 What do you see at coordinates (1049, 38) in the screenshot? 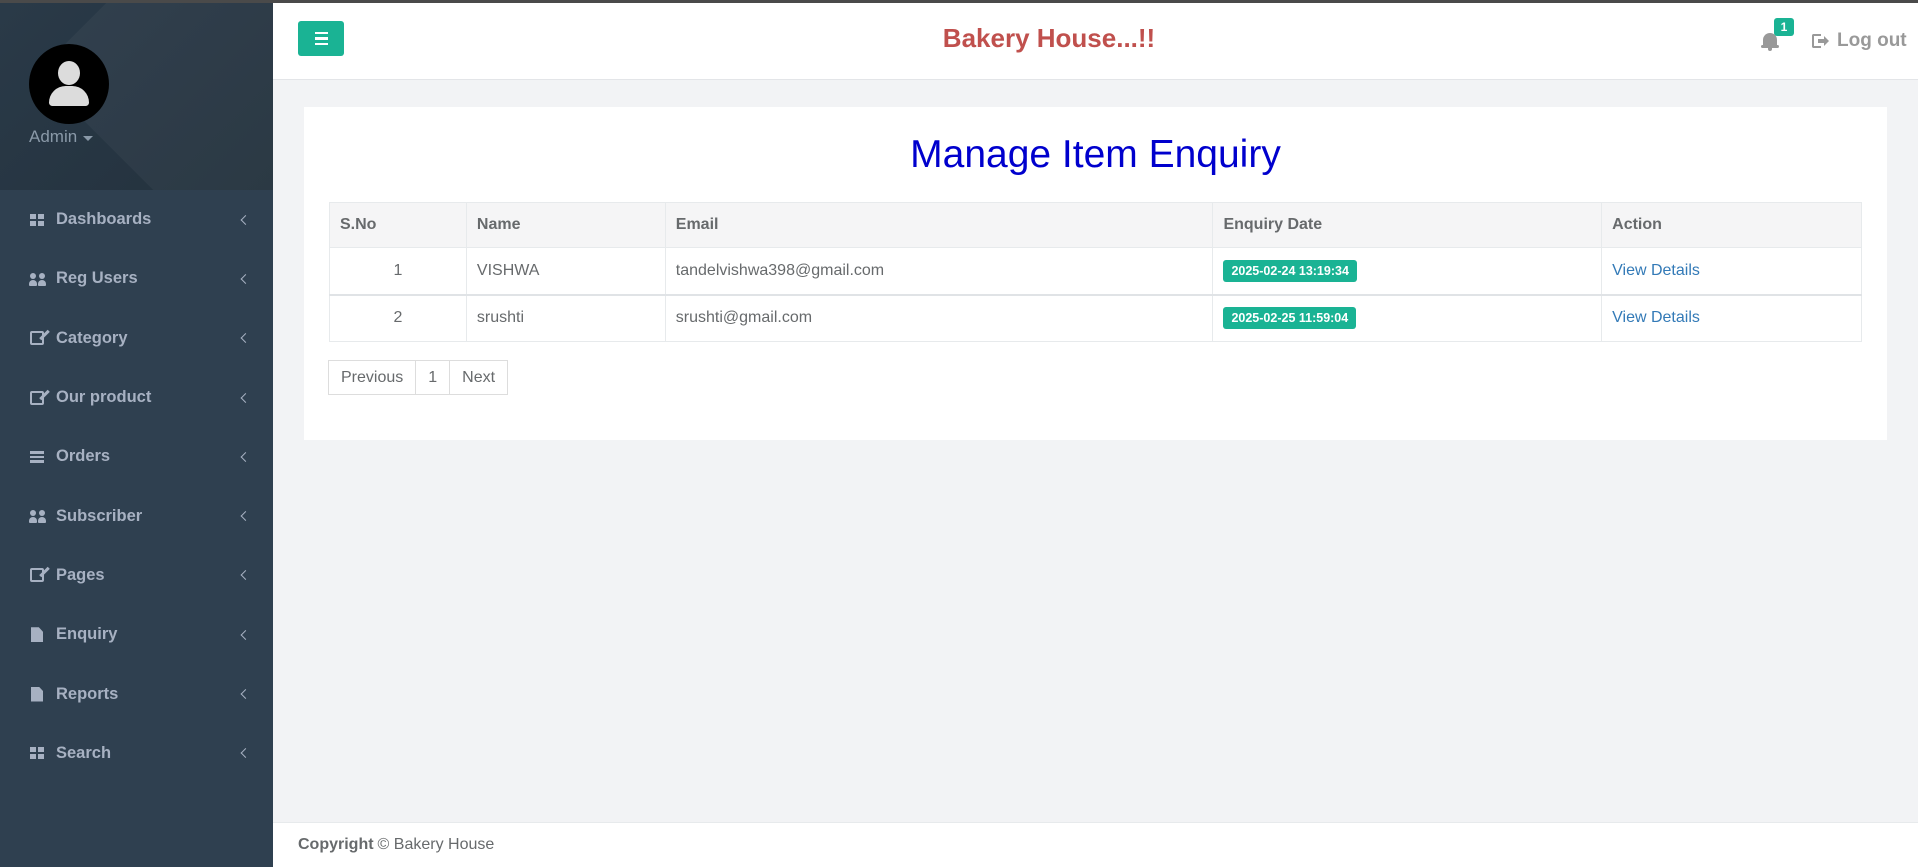
I see `brand-title: Bakery House...!!` at bounding box center [1049, 38].